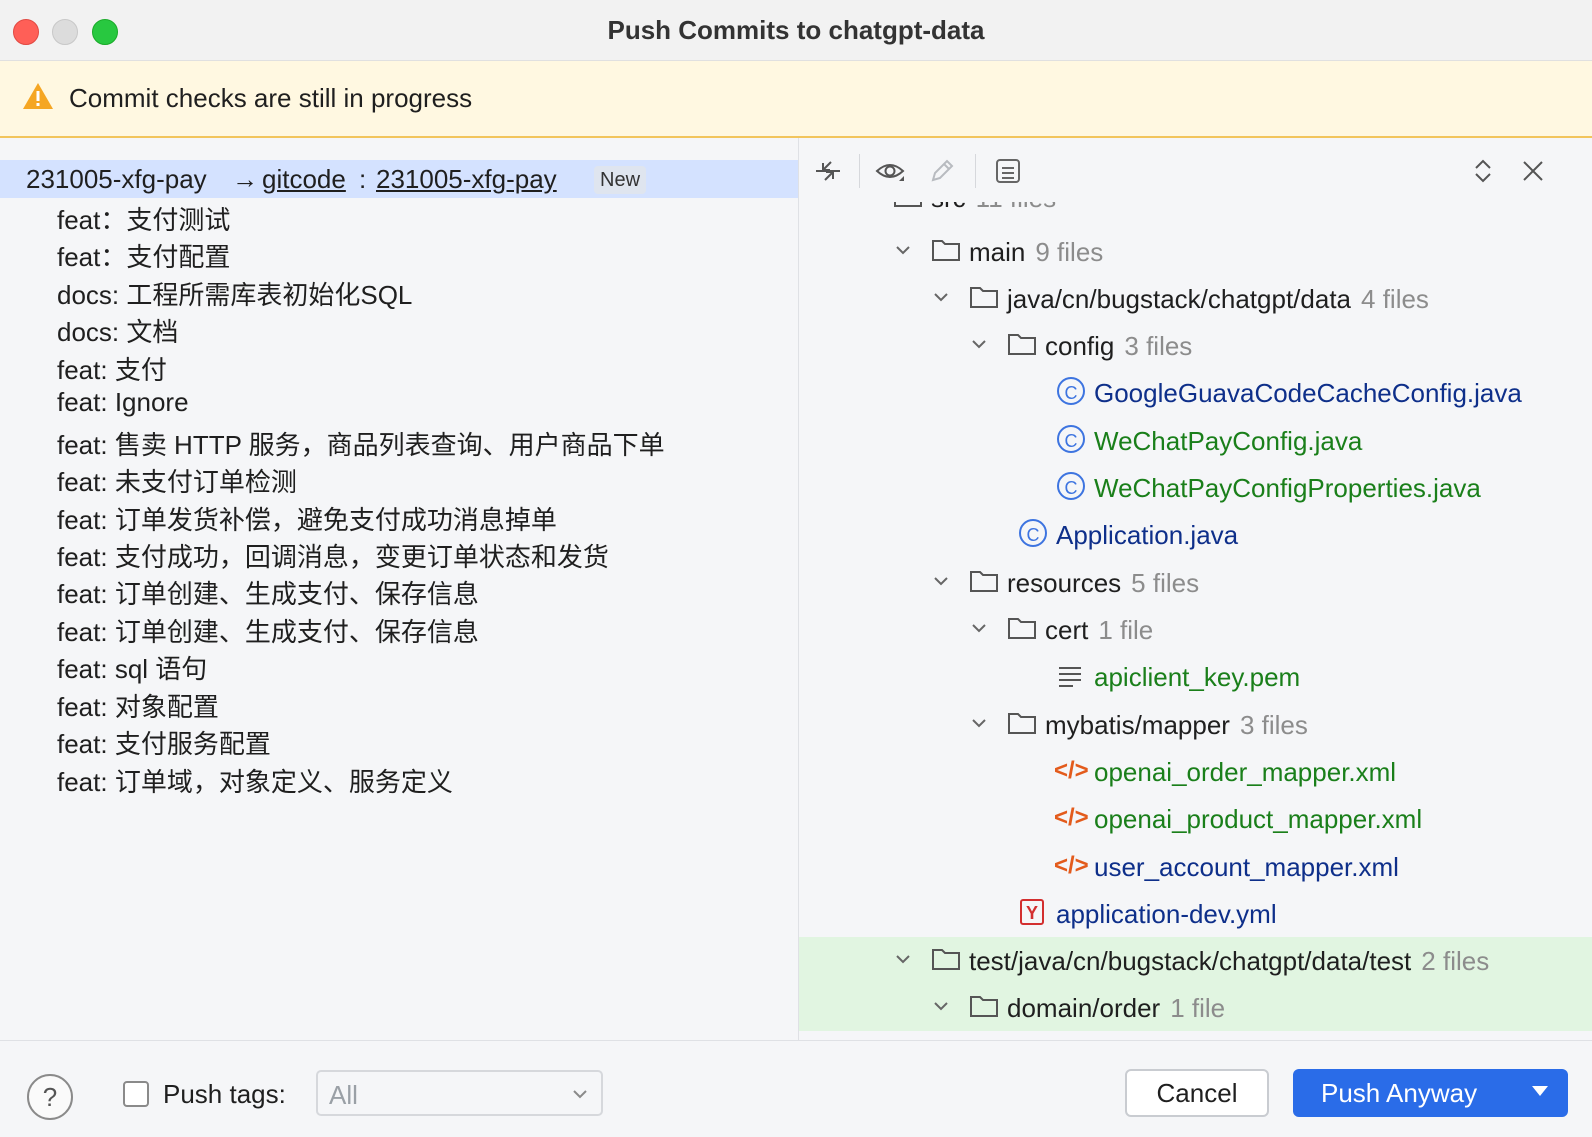 The image size is (1592, 1137). What do you see at coordinates (1179, 299) in the screenshot?
I see `folder-name: java/cn/bugstack/chatgpt/data` at bounding box center [1179, 299].